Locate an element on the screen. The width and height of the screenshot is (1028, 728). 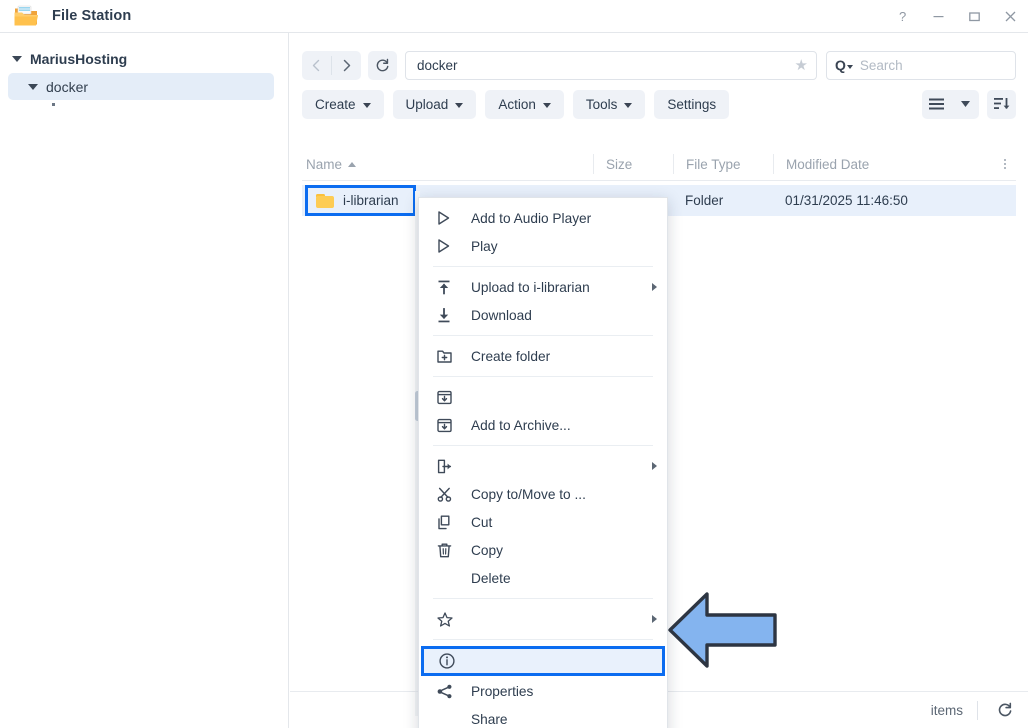
sidebar-item-label: MariusHosting is located at coordinates (79, 59).